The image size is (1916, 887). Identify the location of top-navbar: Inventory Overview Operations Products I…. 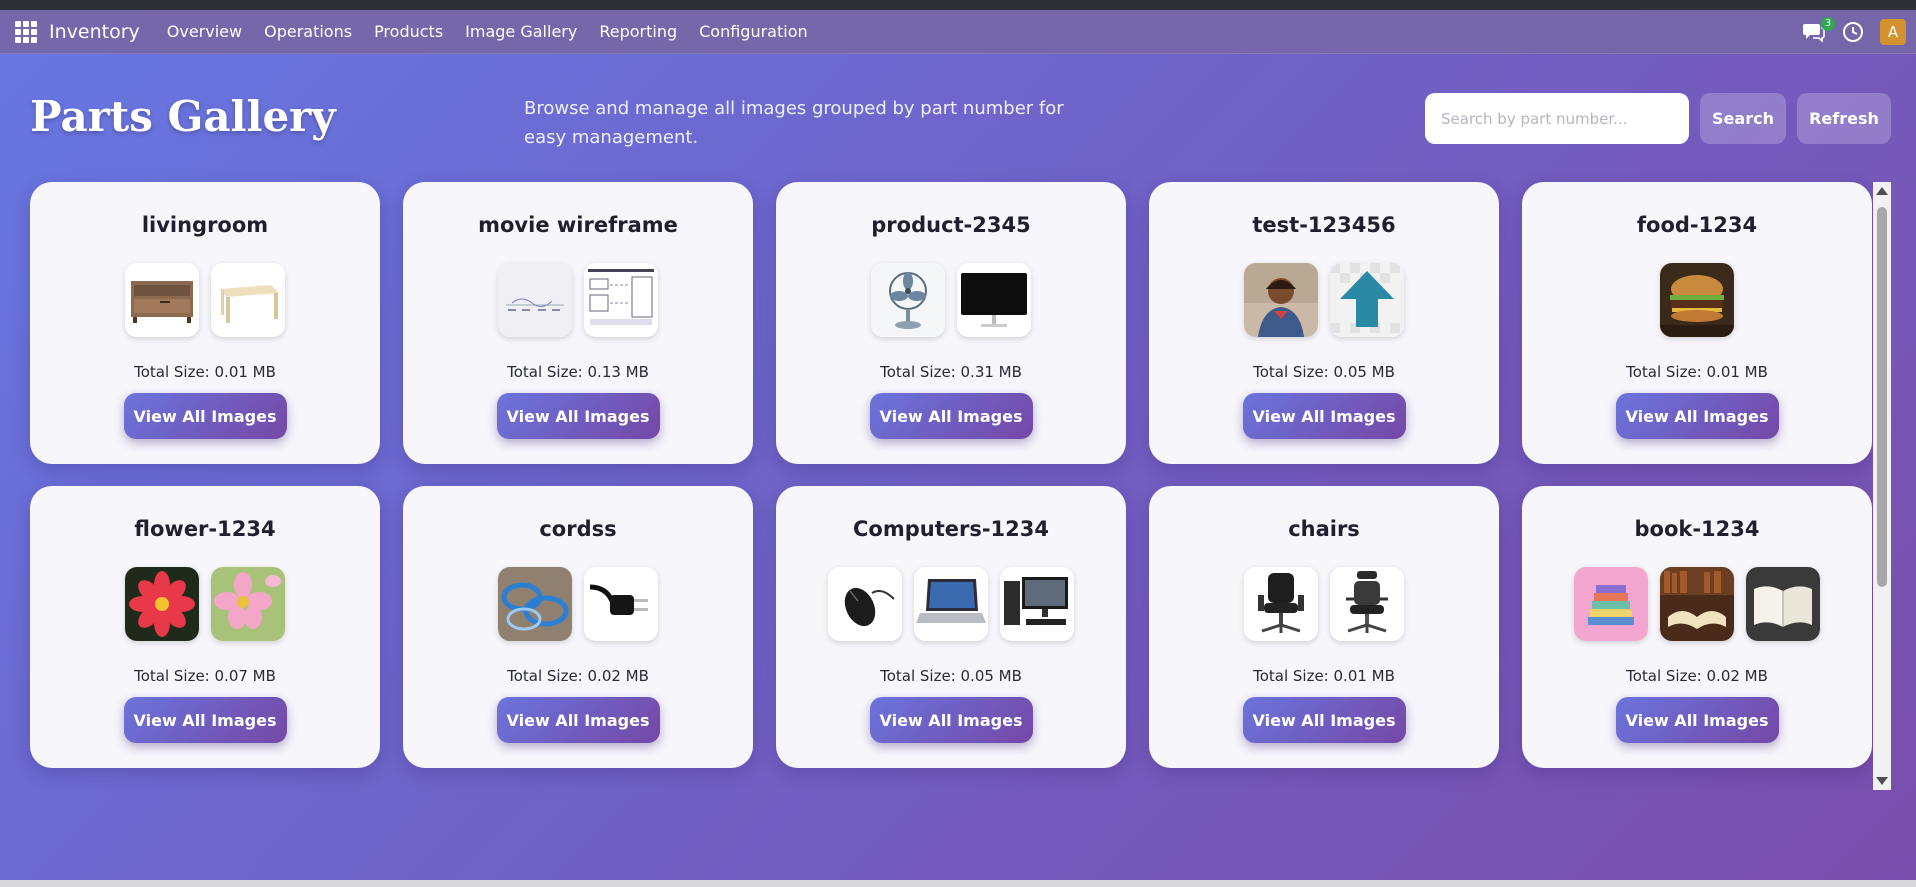
(958, 32).